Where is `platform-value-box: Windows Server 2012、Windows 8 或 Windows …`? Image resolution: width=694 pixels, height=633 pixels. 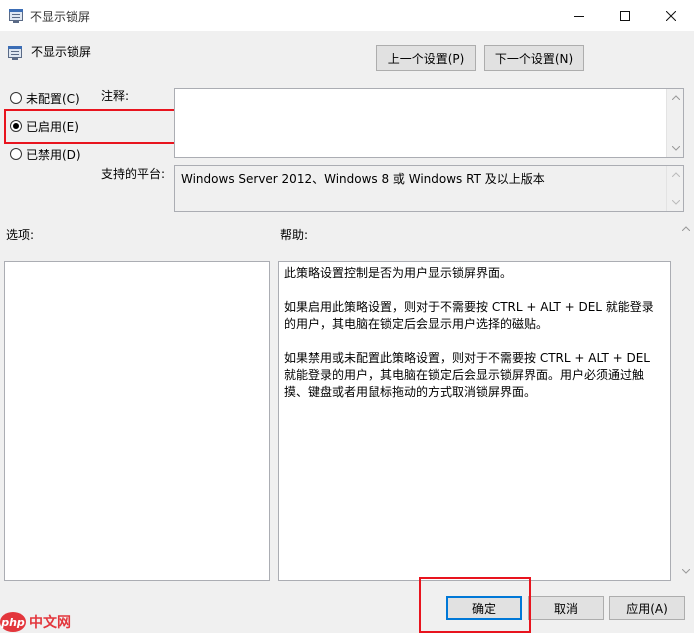 platform-value-box: Windows Server 2012、Windows 8 或 Windows … is located at coordinates (429, 188).